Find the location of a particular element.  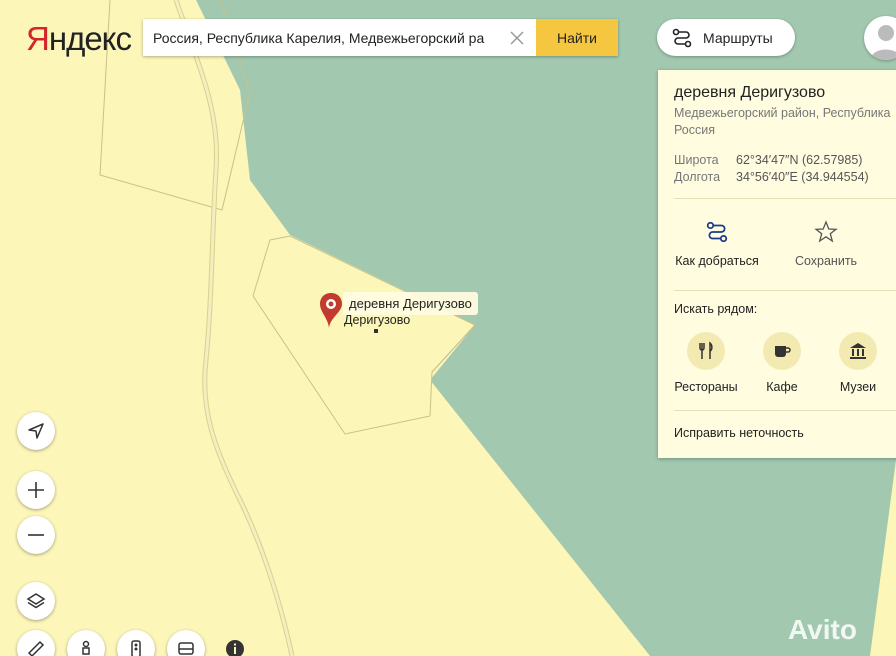

search-button: Найти is located at coordinates (577, 37).